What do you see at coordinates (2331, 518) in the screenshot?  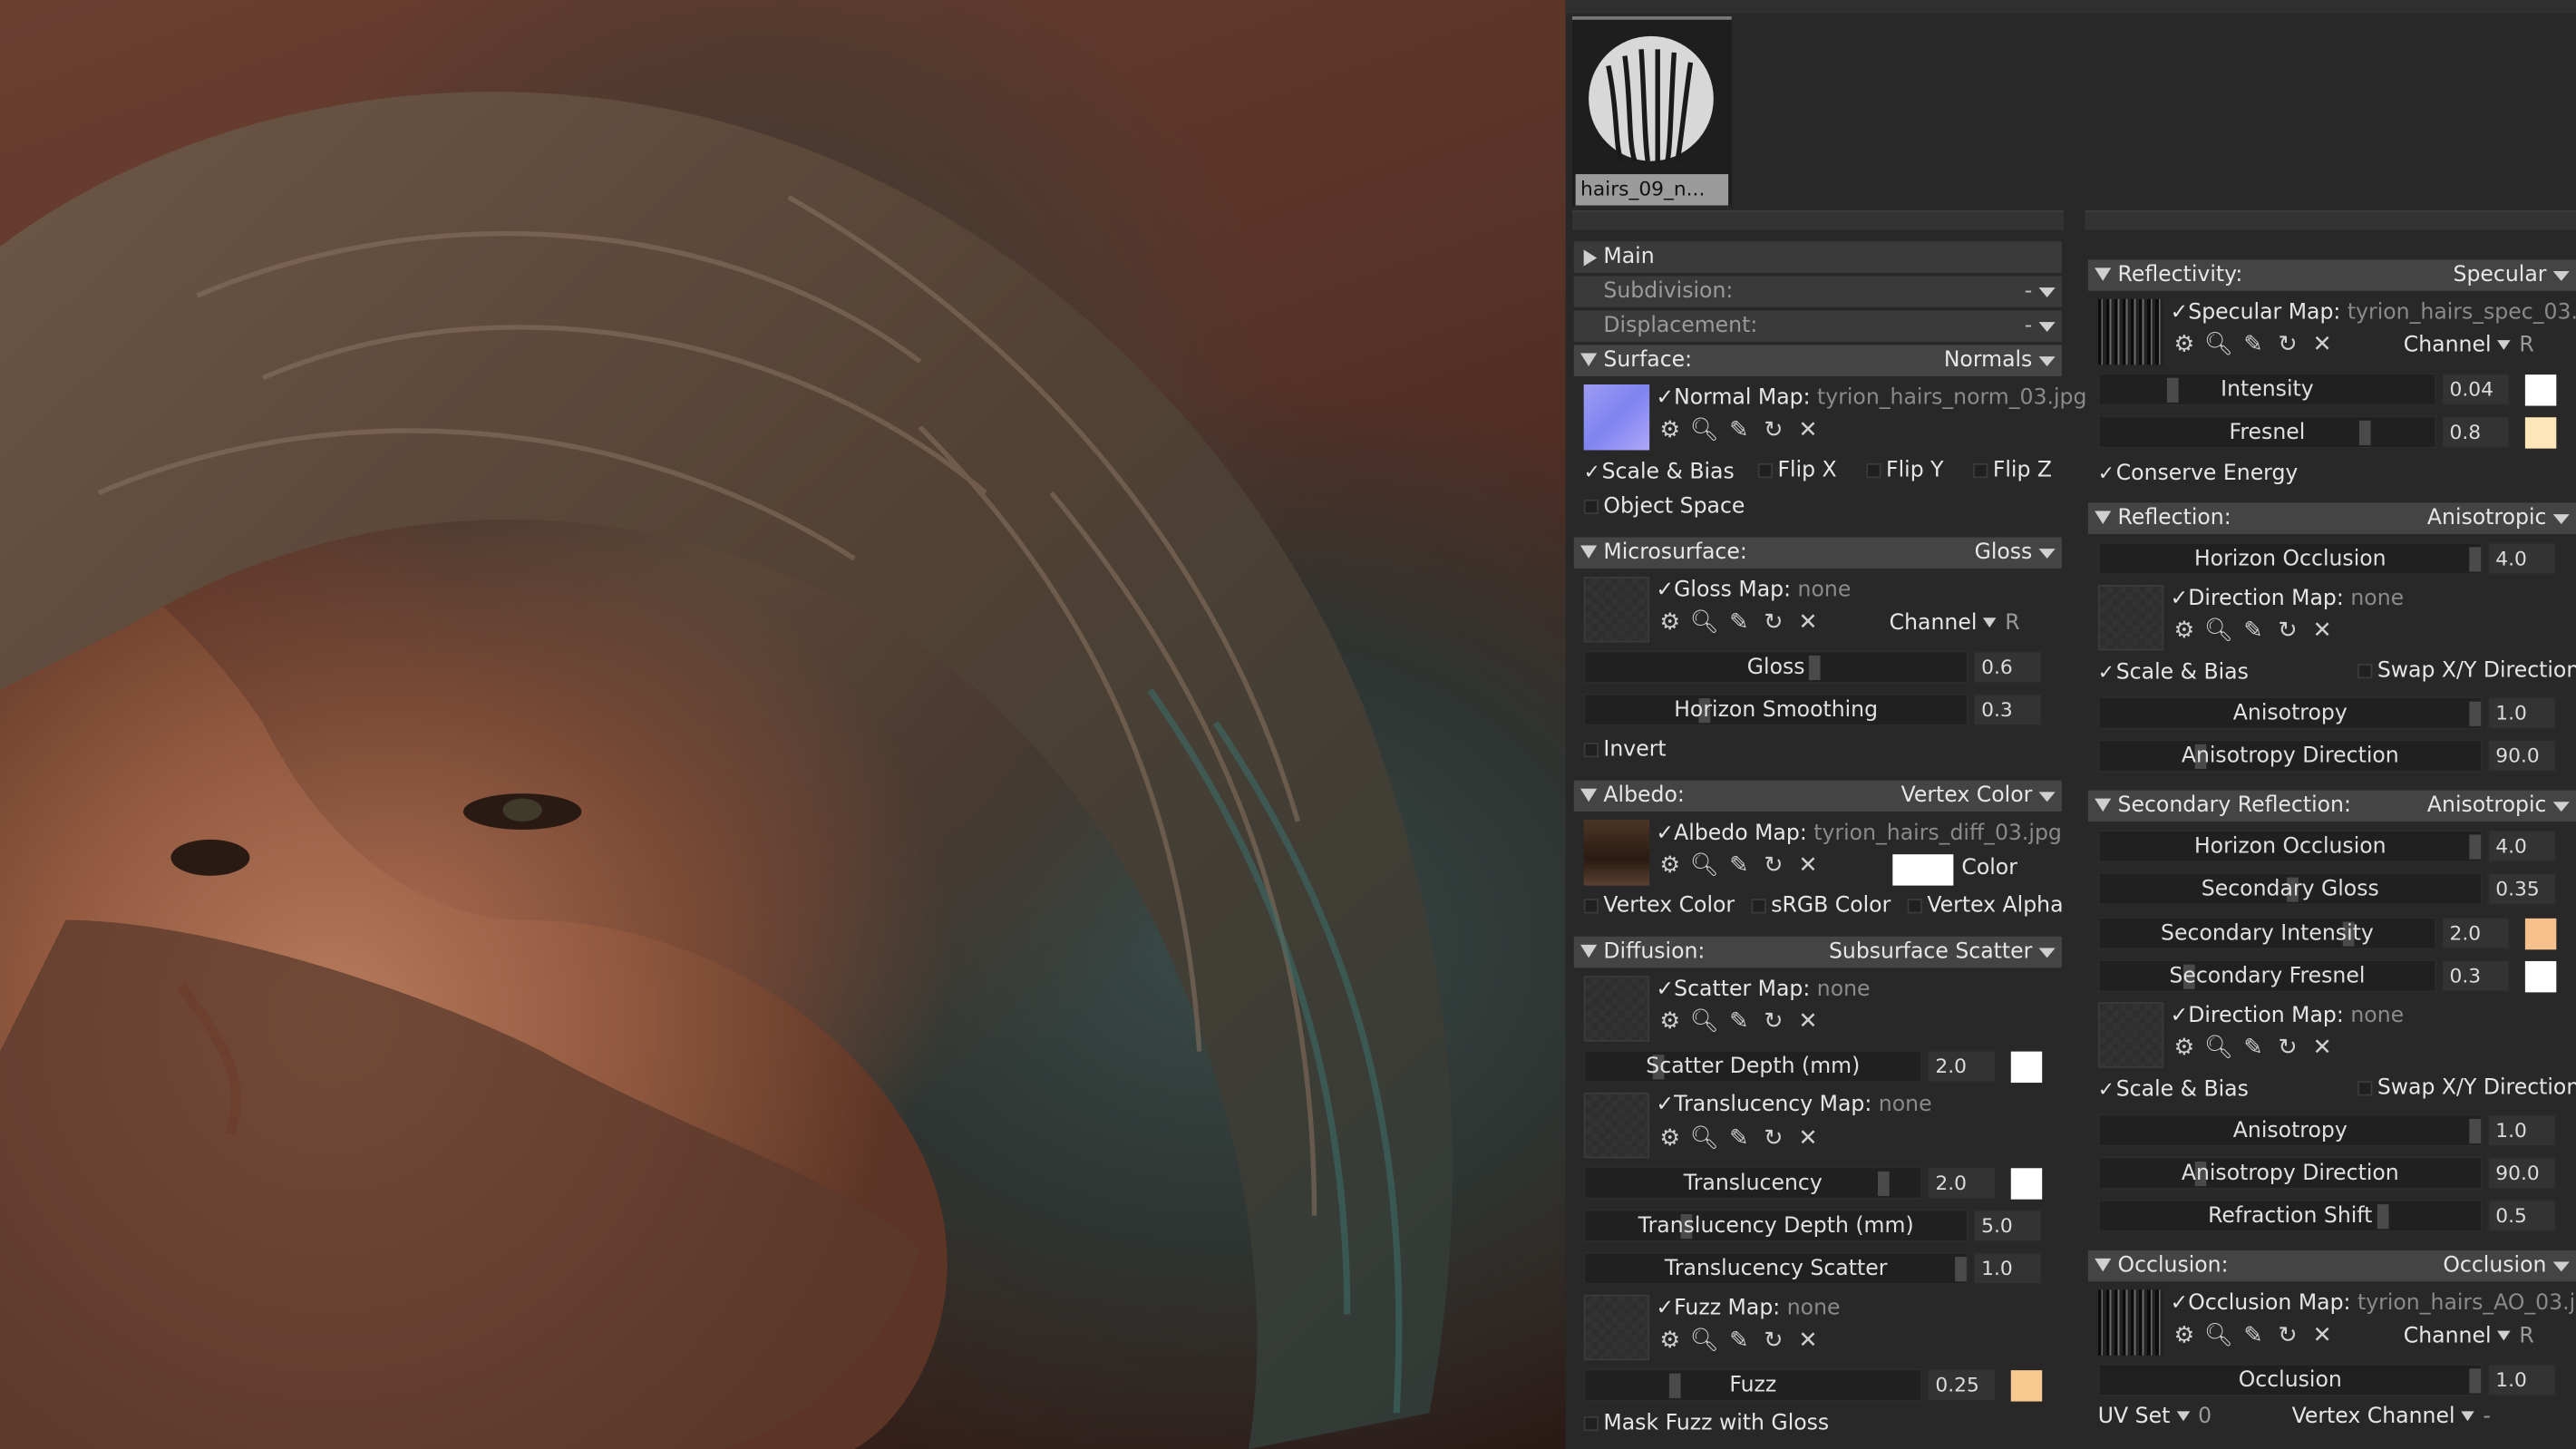 I see `section-reflection: Reflection: Anisotropic` at bounding box center [2331, 518].